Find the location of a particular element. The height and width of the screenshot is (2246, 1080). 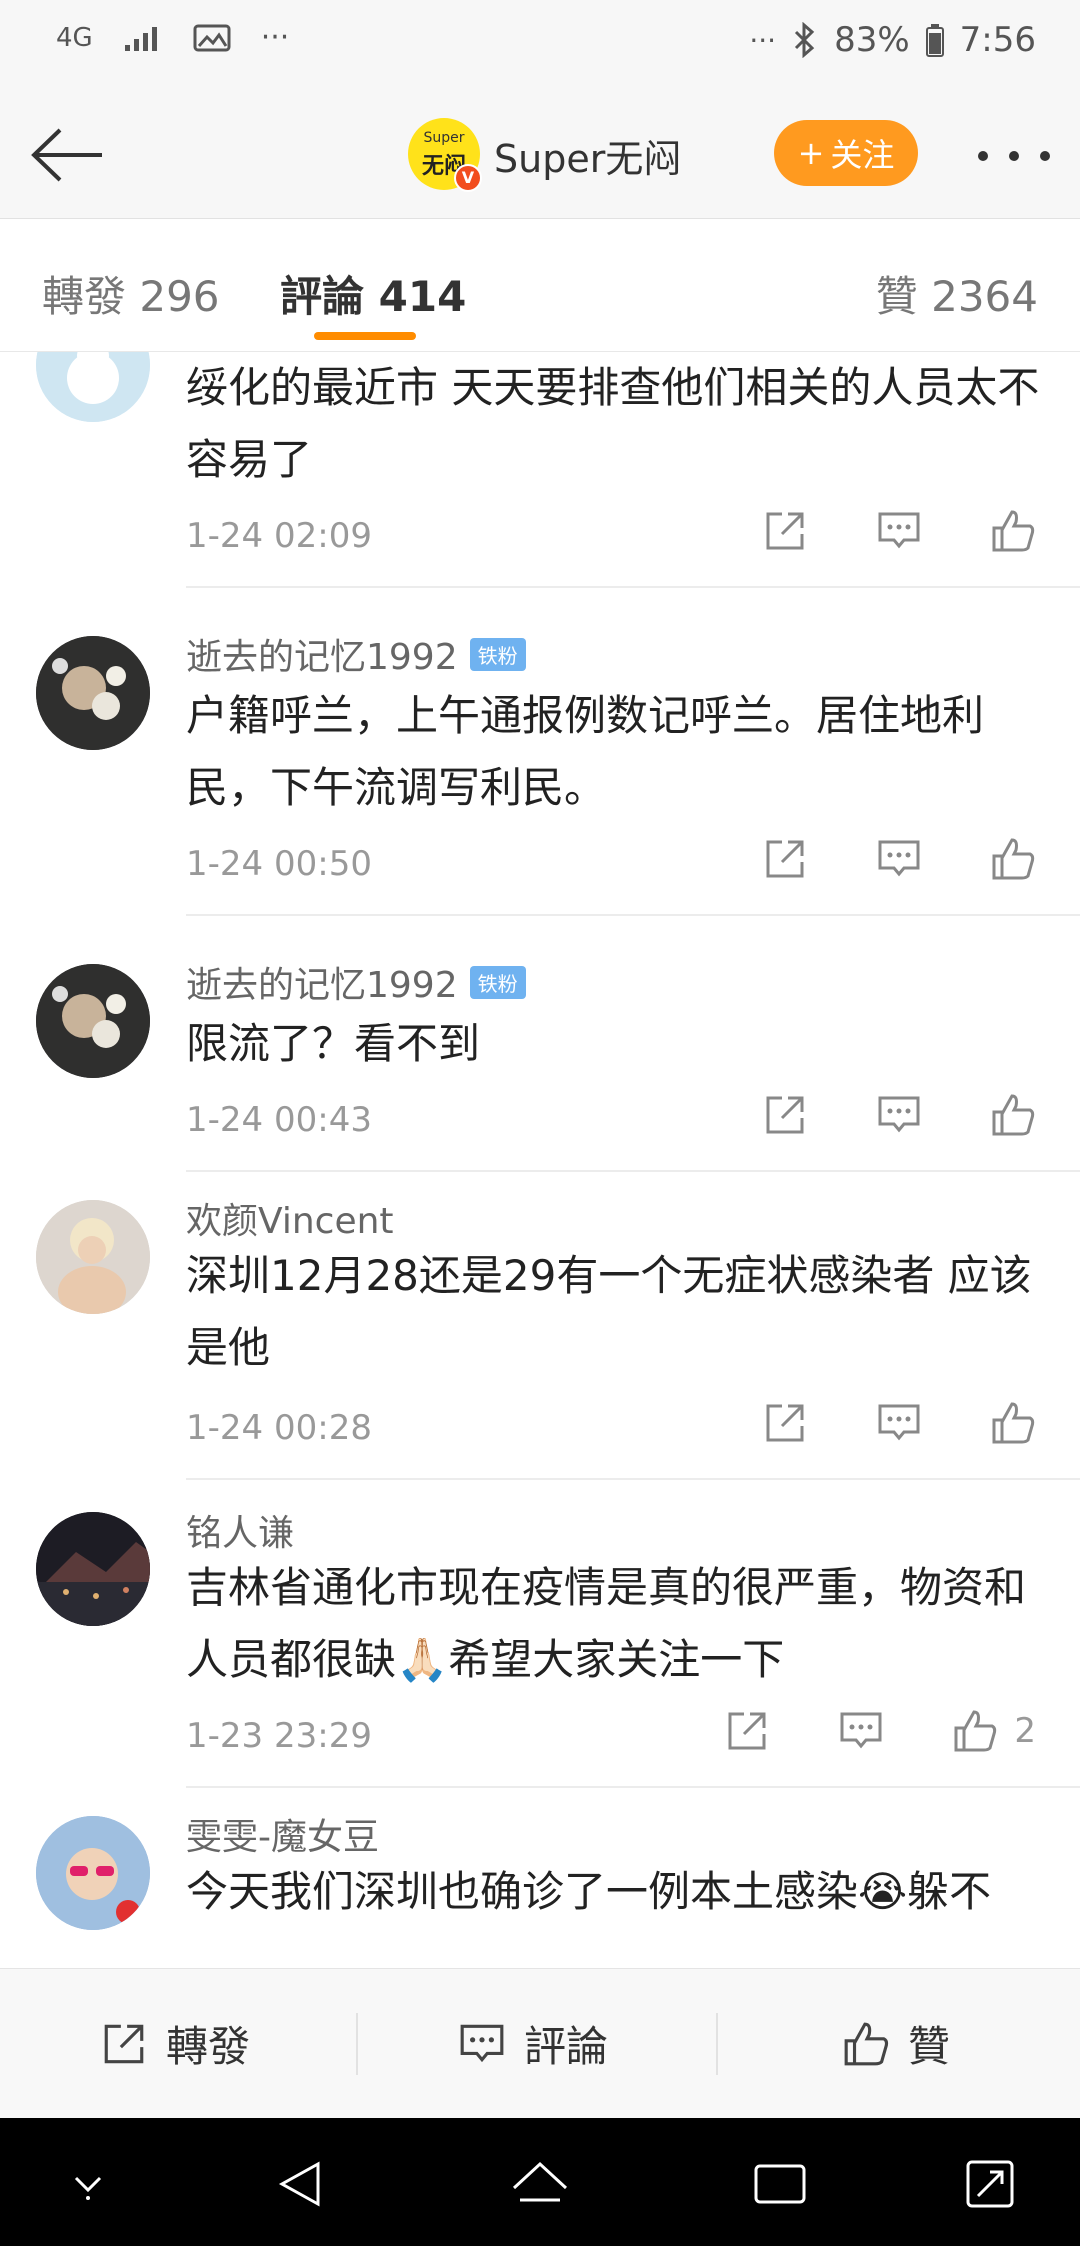

username: 欢颜Vincent is located at coordinates (290, 1218).